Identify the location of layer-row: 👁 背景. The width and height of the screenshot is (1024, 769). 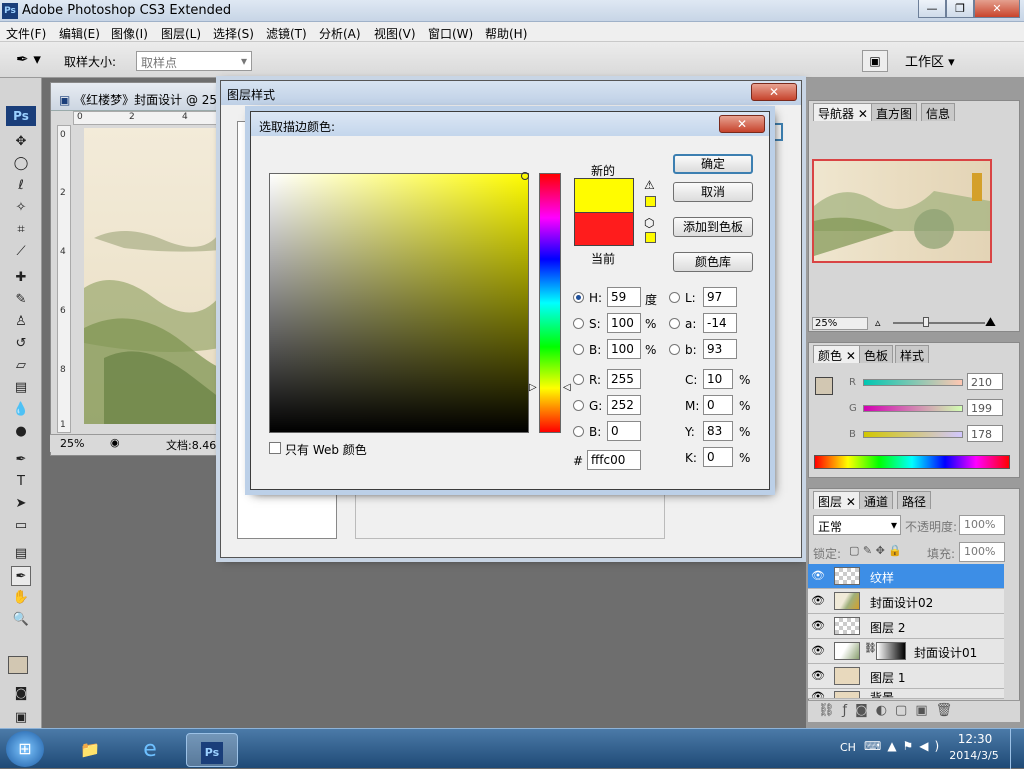
(906, 694).